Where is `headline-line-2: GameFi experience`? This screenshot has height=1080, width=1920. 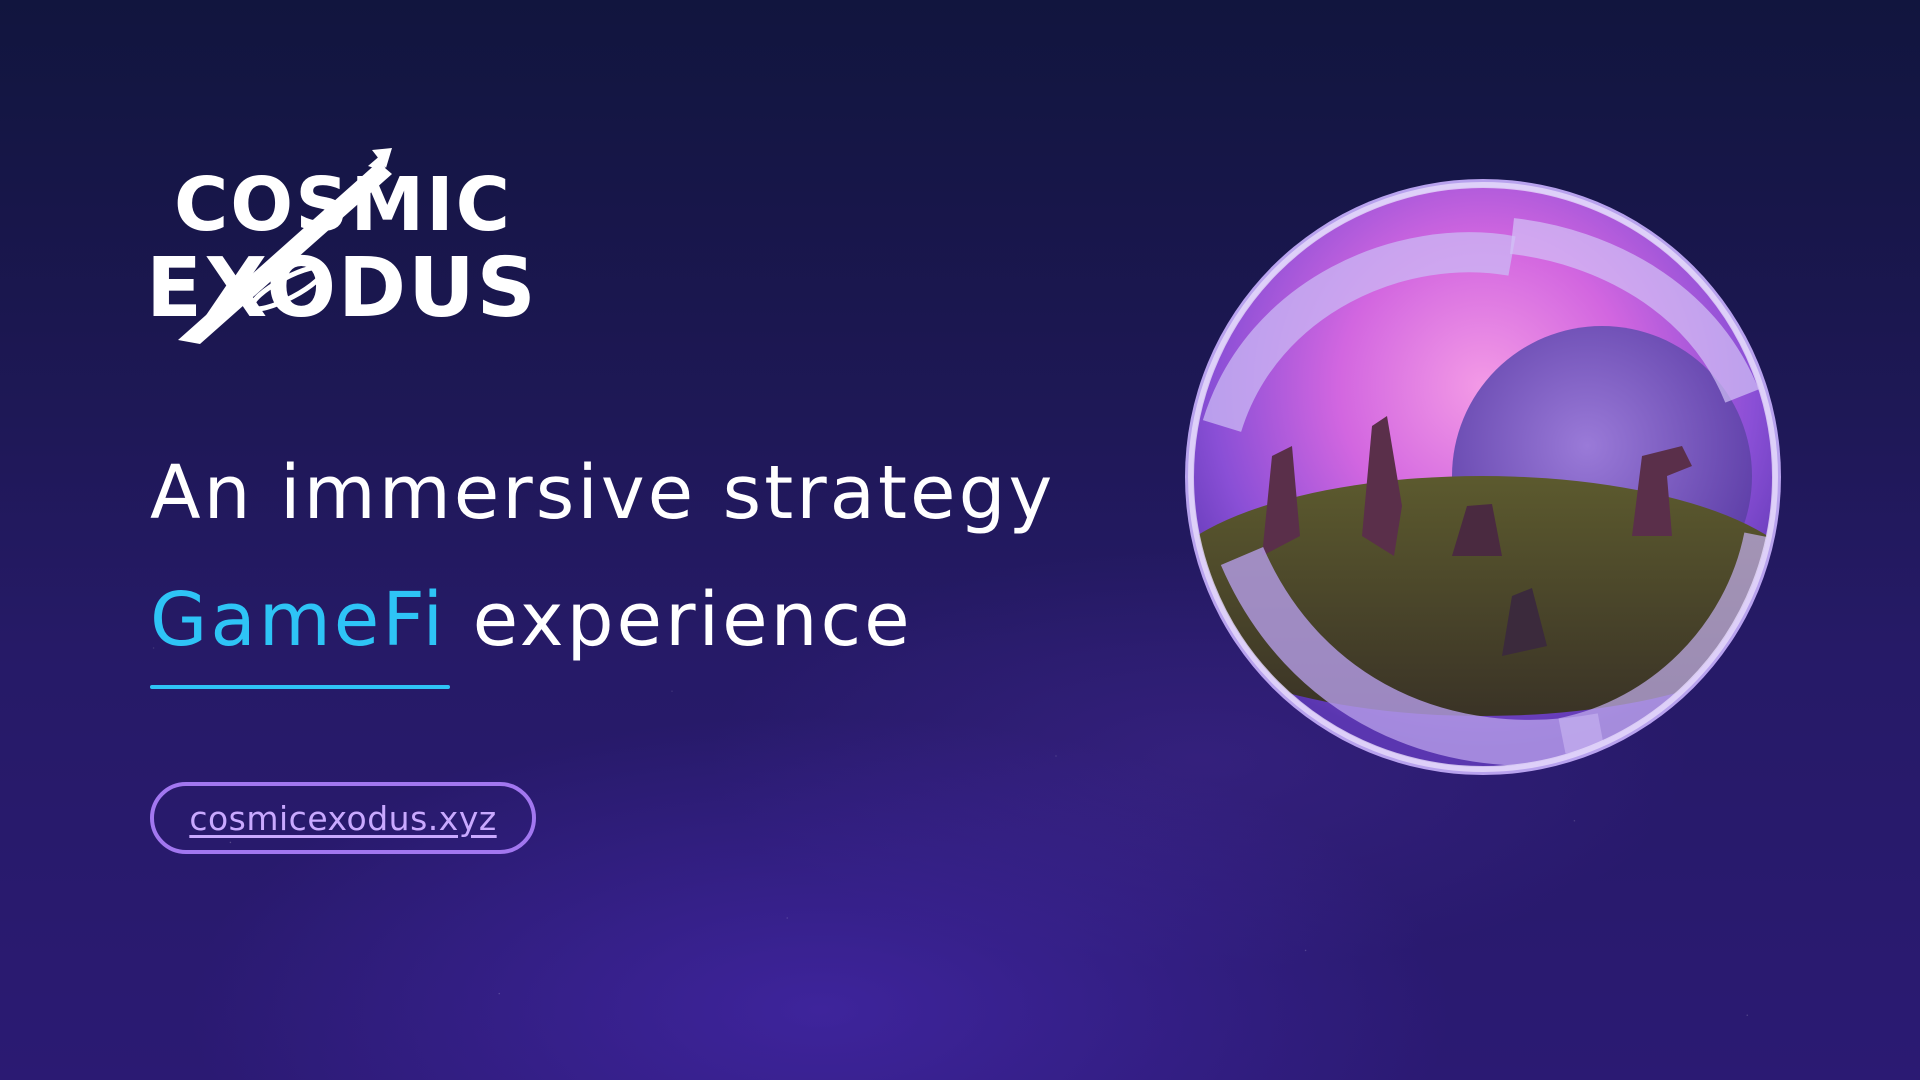 headline-line-2: GameFi experience is located at coordinates (602, 620).